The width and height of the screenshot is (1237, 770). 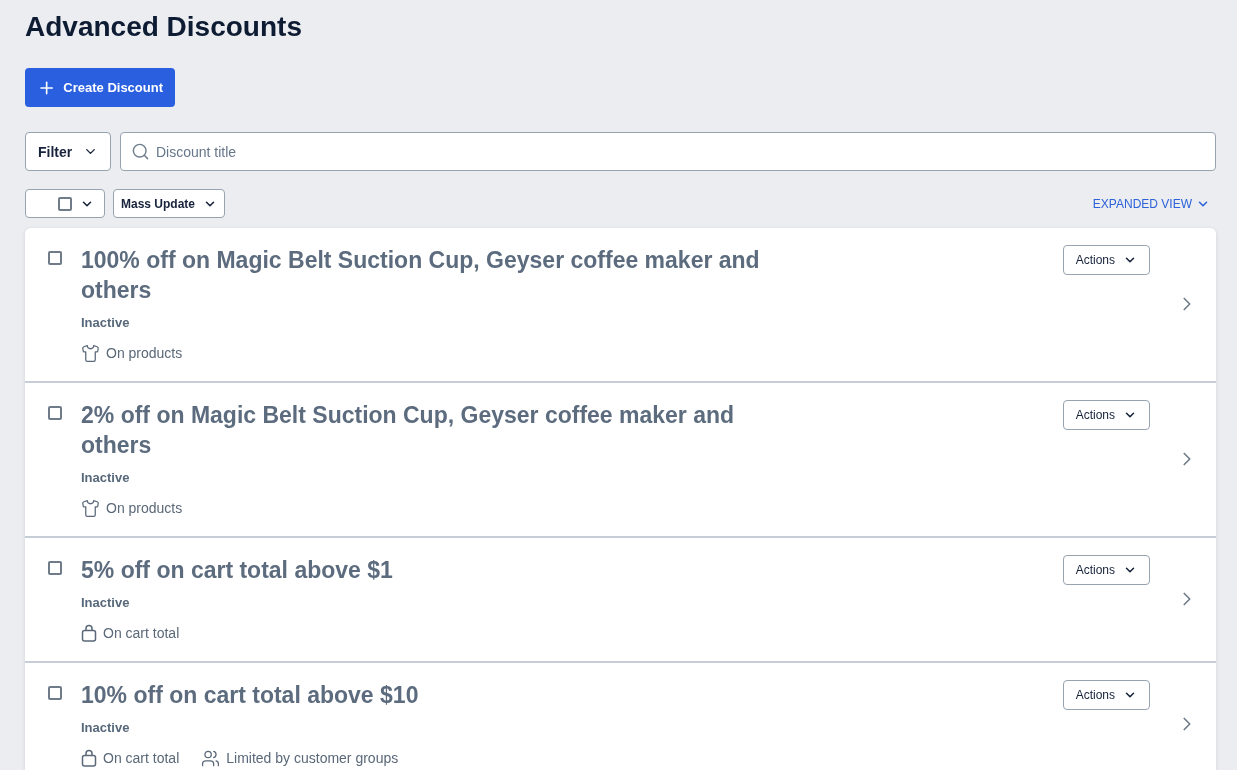 I want to click on search-icon, so click(x=140, y=151).